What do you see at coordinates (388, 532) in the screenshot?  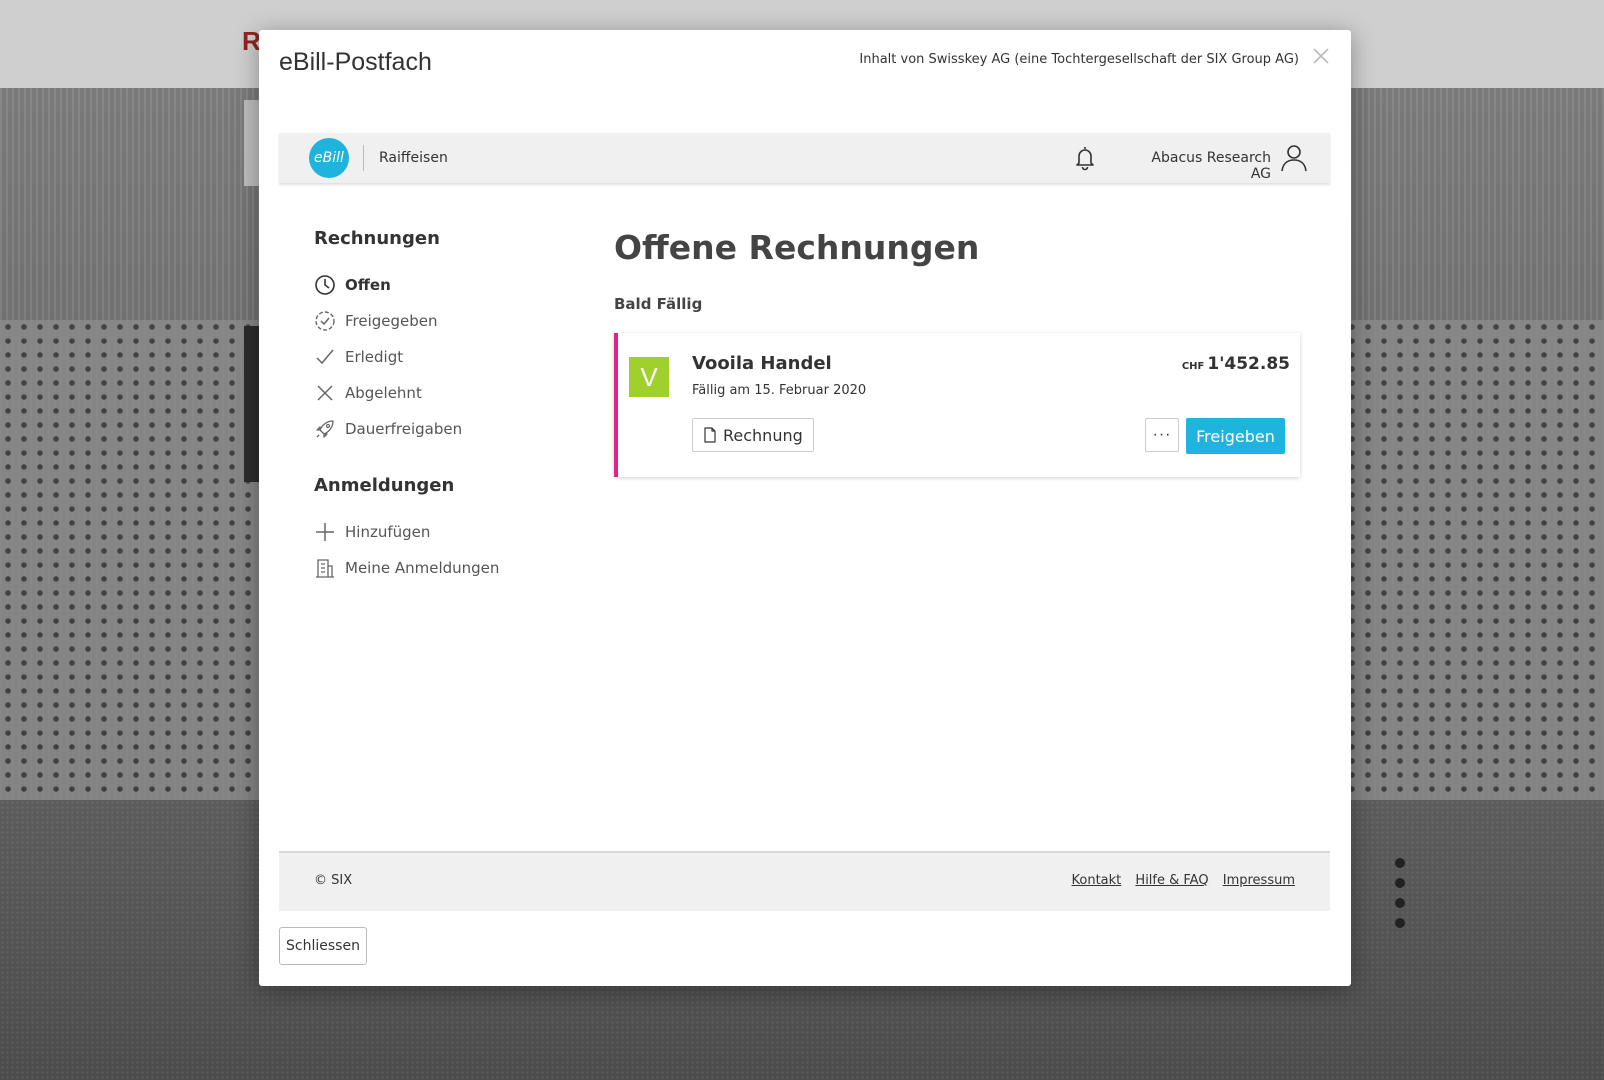 I see `sidebar-item-label: Hinzufügen` at bounding box center [388, 532].